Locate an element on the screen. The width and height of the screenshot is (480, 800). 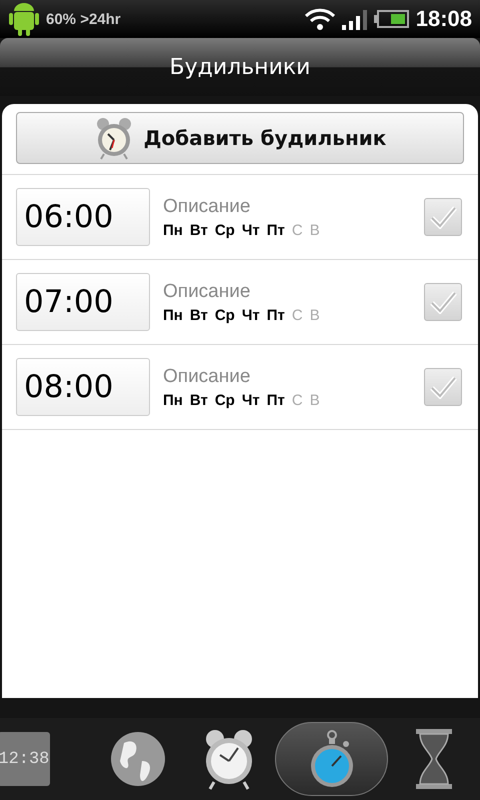
alarm-time: 06:00 is located at coordinates (83, 217).